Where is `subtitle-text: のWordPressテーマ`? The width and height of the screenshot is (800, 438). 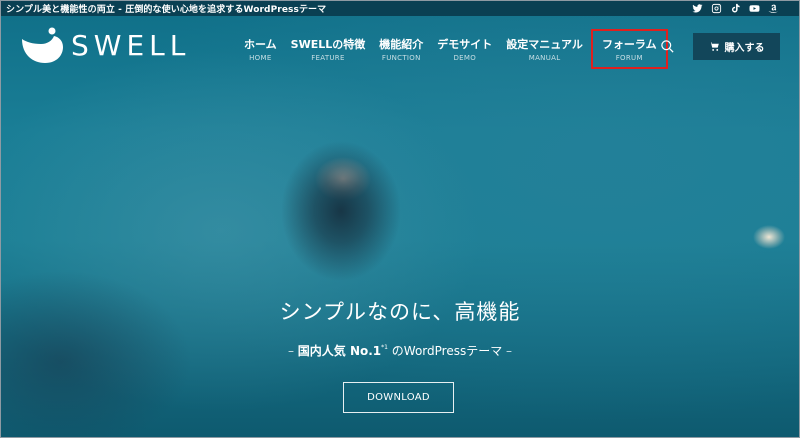 subtitle-text: のWordPressテーマ is located at coordinates (447, 351).